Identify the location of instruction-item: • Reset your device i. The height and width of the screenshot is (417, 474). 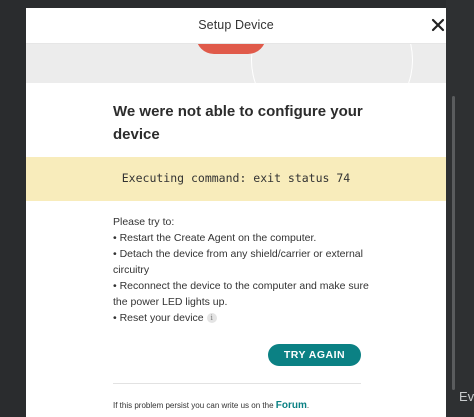
(244, 318).